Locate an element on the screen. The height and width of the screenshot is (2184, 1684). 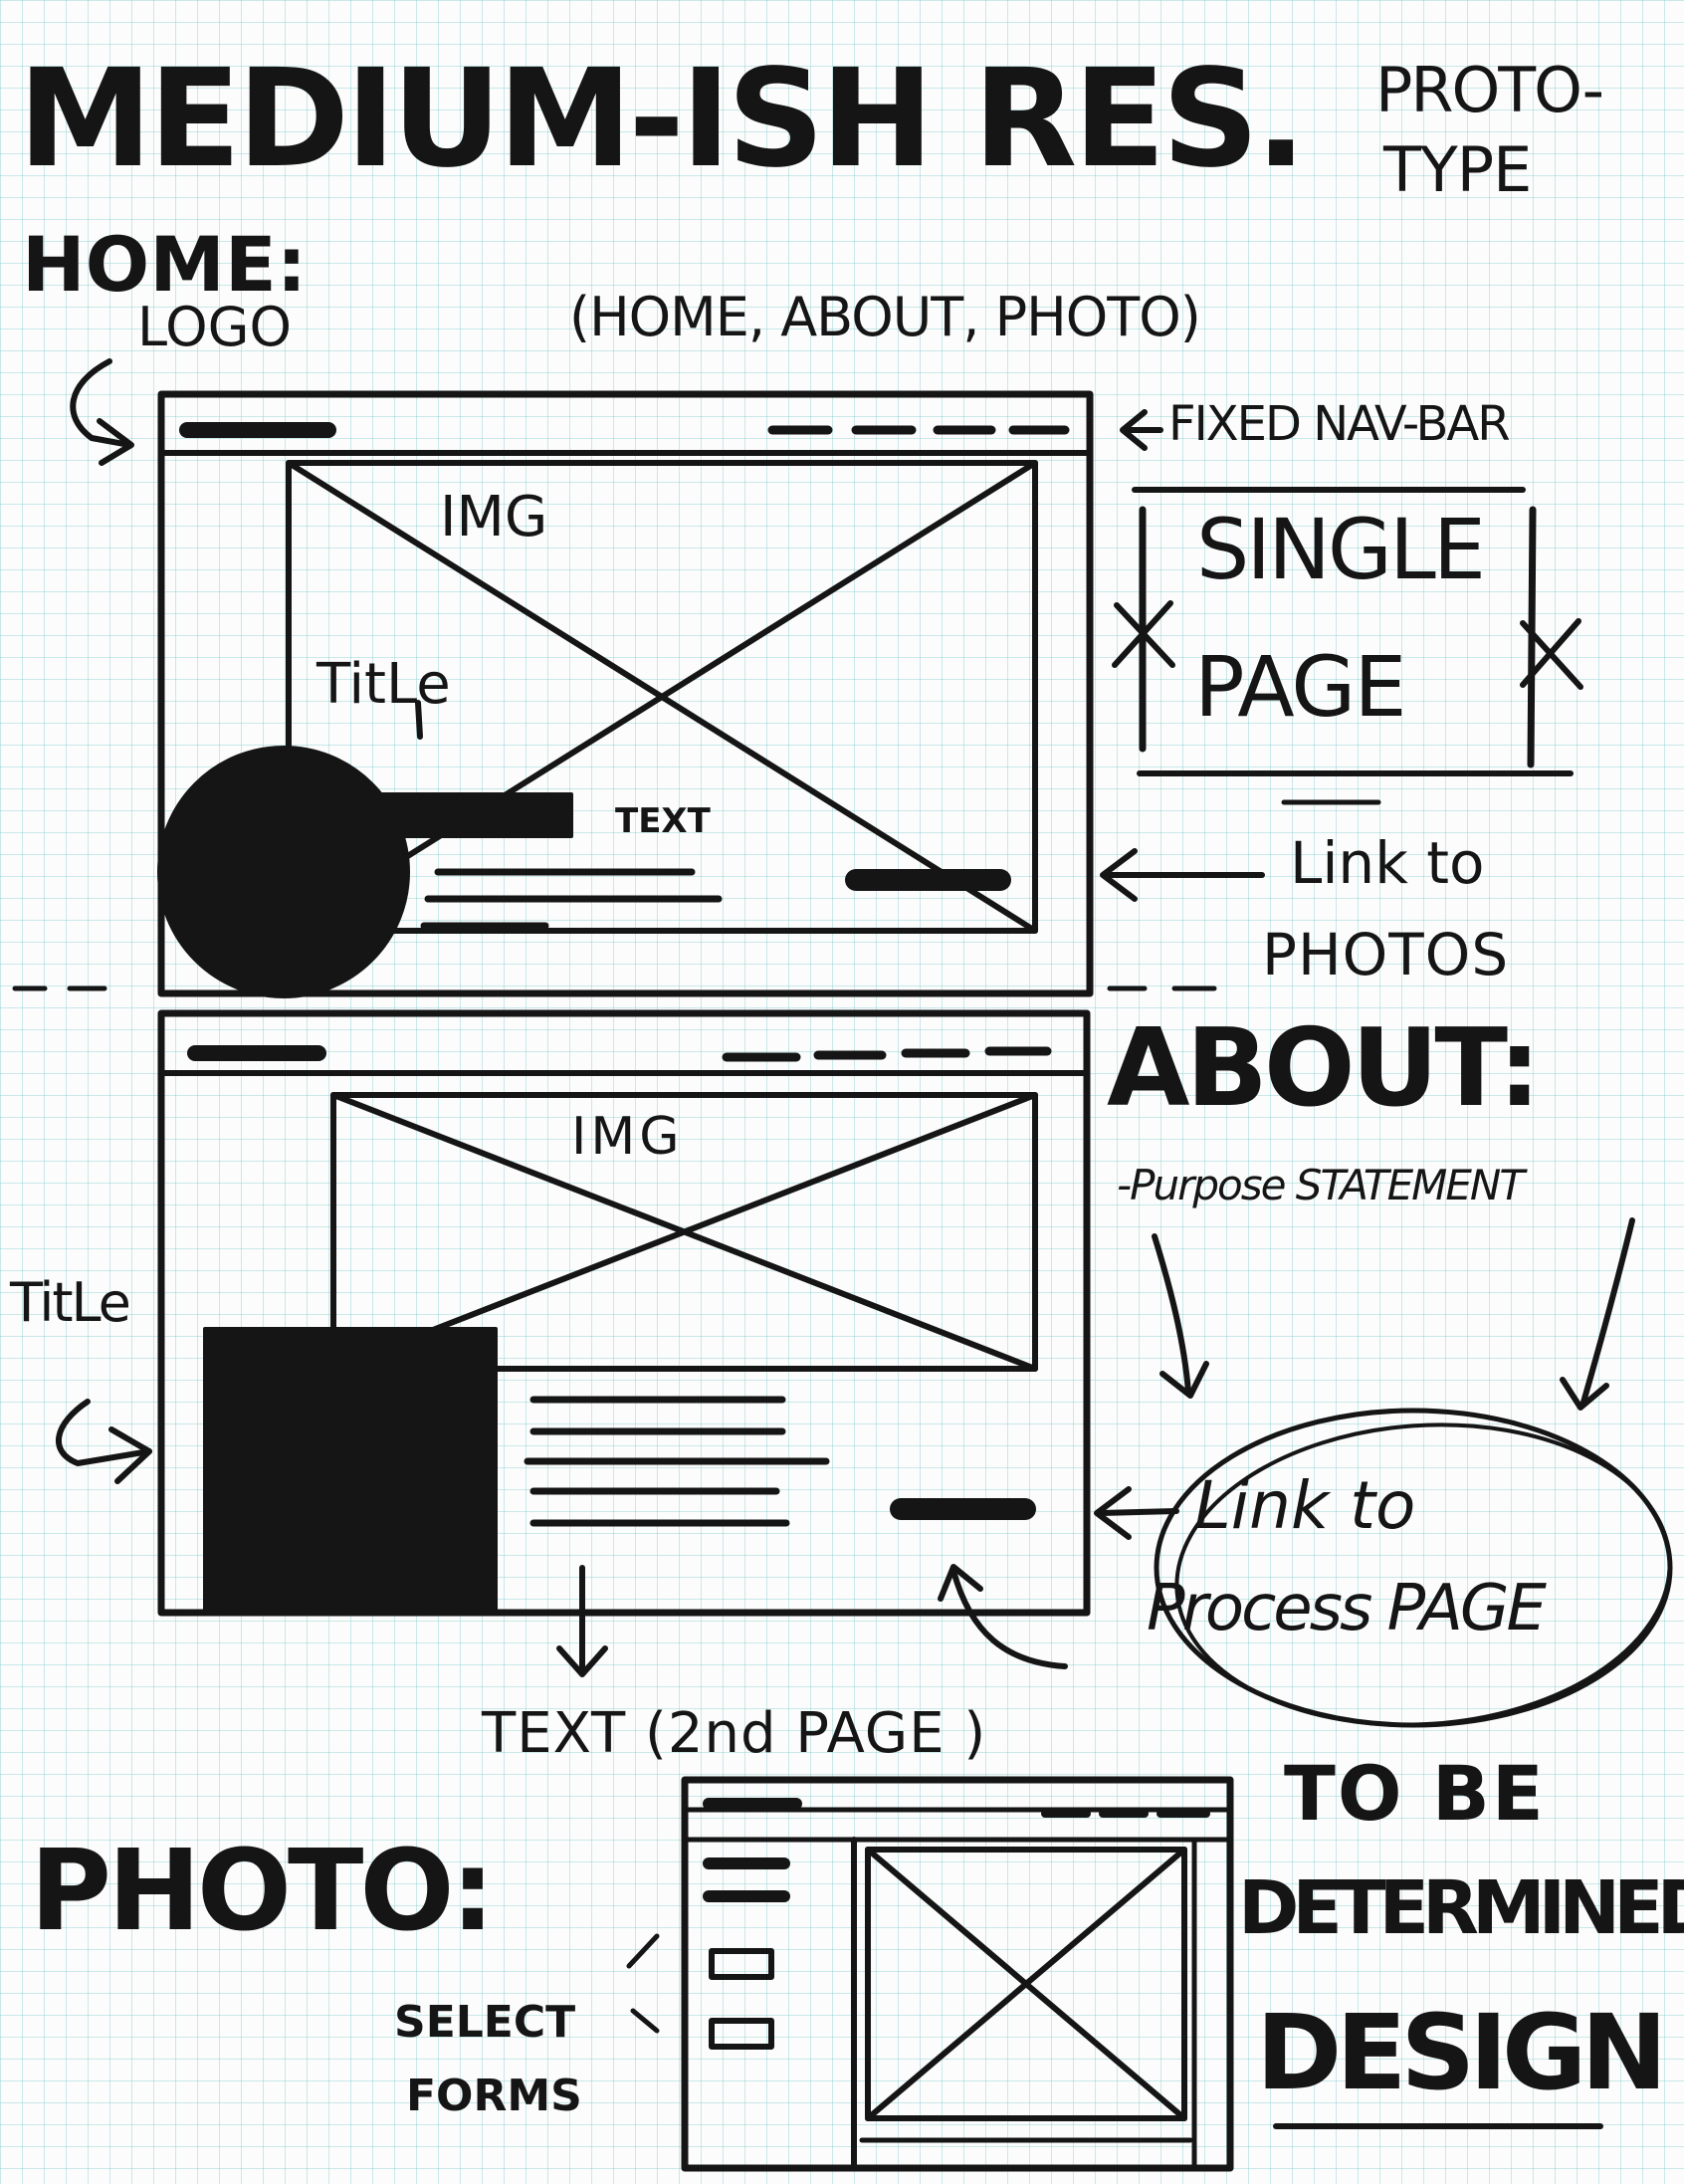
logo-pointer-arrow is located at coordinates (101, 403).